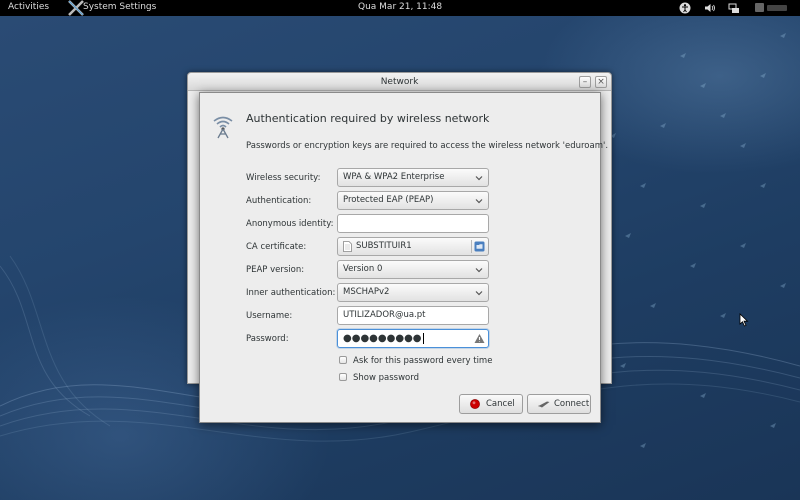  What do you see at coordinates (347, 246) in the screenshot?
I see `file-icon` at bounding box center [347, 246].